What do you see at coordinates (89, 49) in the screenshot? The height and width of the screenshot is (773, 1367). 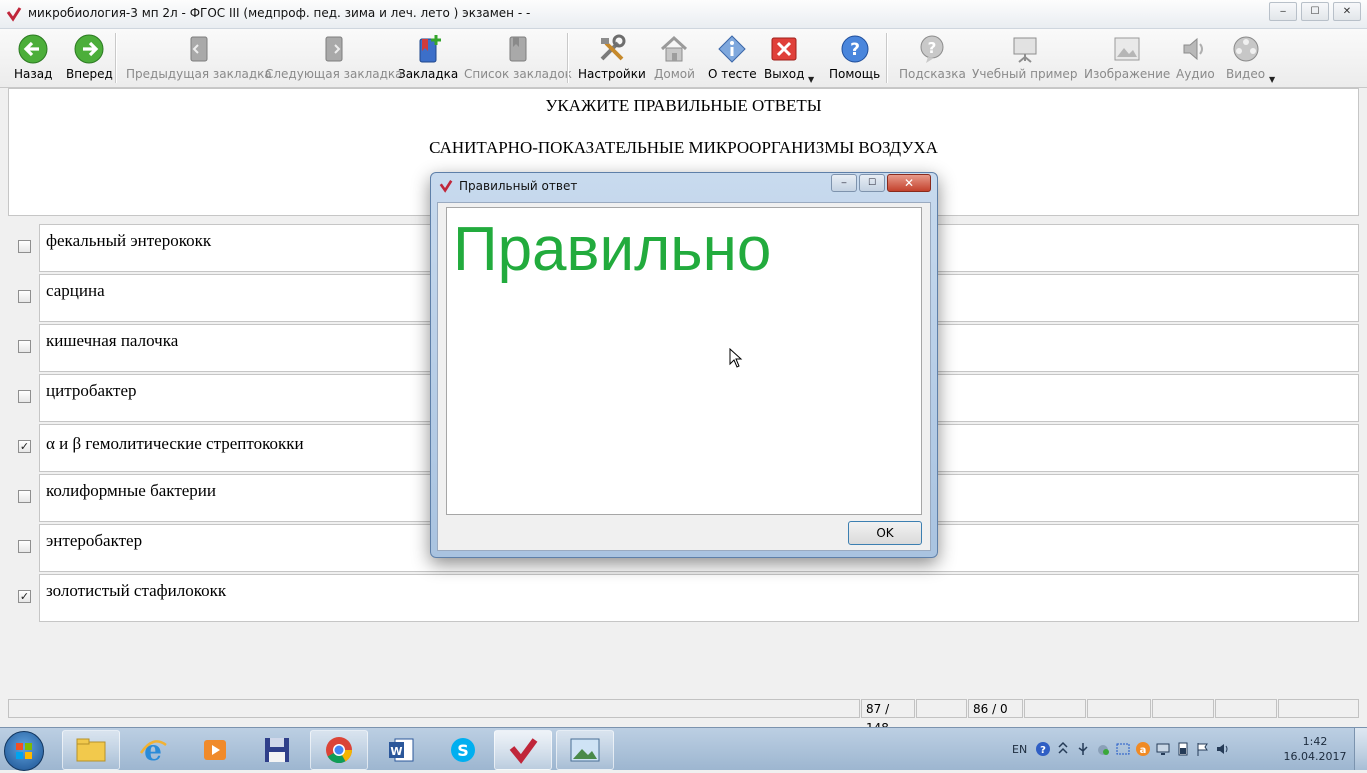 I see `arrow-right-icon` at bounding box center [89, 49].